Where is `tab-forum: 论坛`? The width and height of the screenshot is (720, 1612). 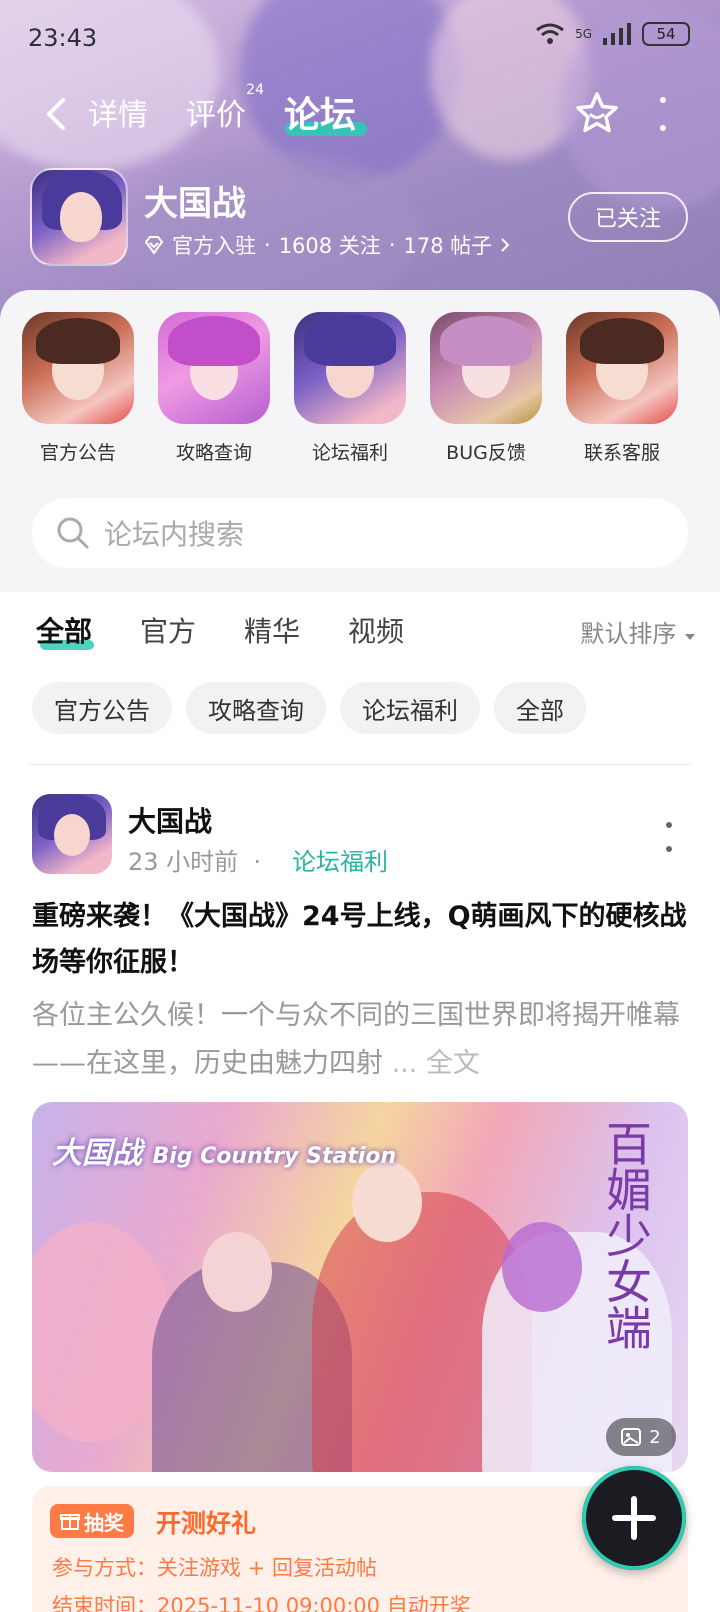 tab-forum: 论坛 is located at coordinates (320, 112).